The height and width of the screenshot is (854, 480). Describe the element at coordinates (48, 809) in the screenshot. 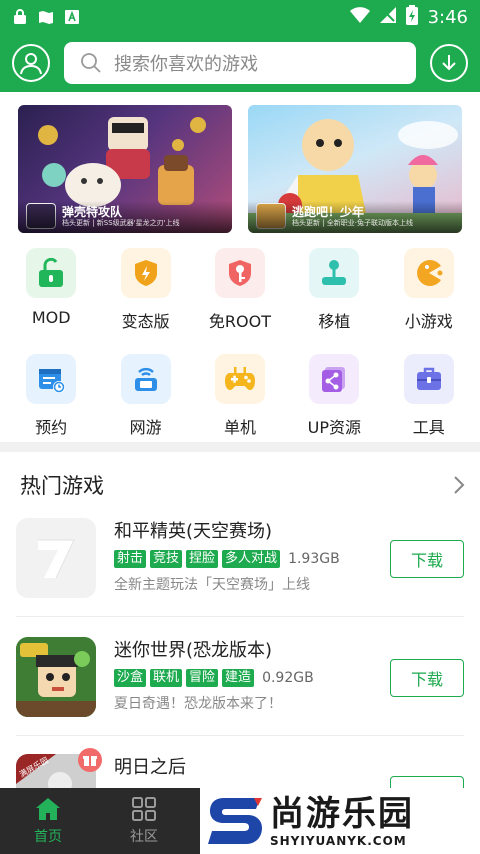

I see `home-icon` at that location.